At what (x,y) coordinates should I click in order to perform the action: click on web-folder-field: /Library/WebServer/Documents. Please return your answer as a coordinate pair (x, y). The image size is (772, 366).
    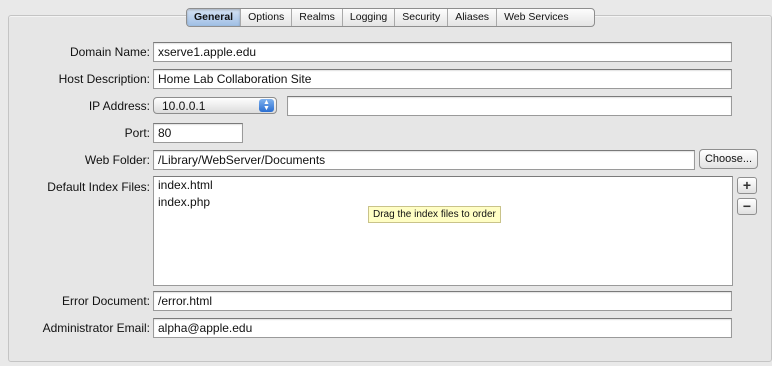
    Looking at the image, I should click on (424, 160).